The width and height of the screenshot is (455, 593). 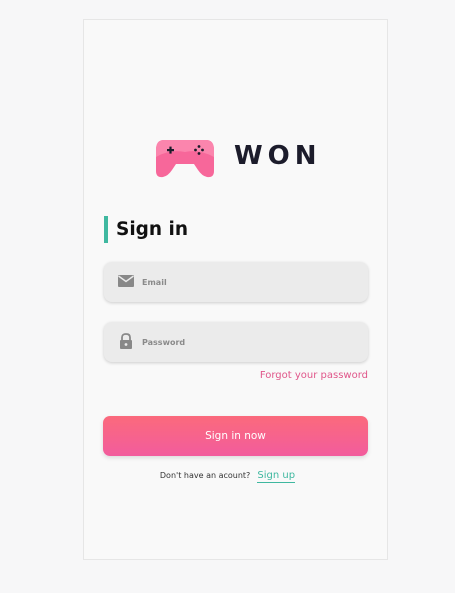 I want to click on password-input, so click(x=249, y=342).